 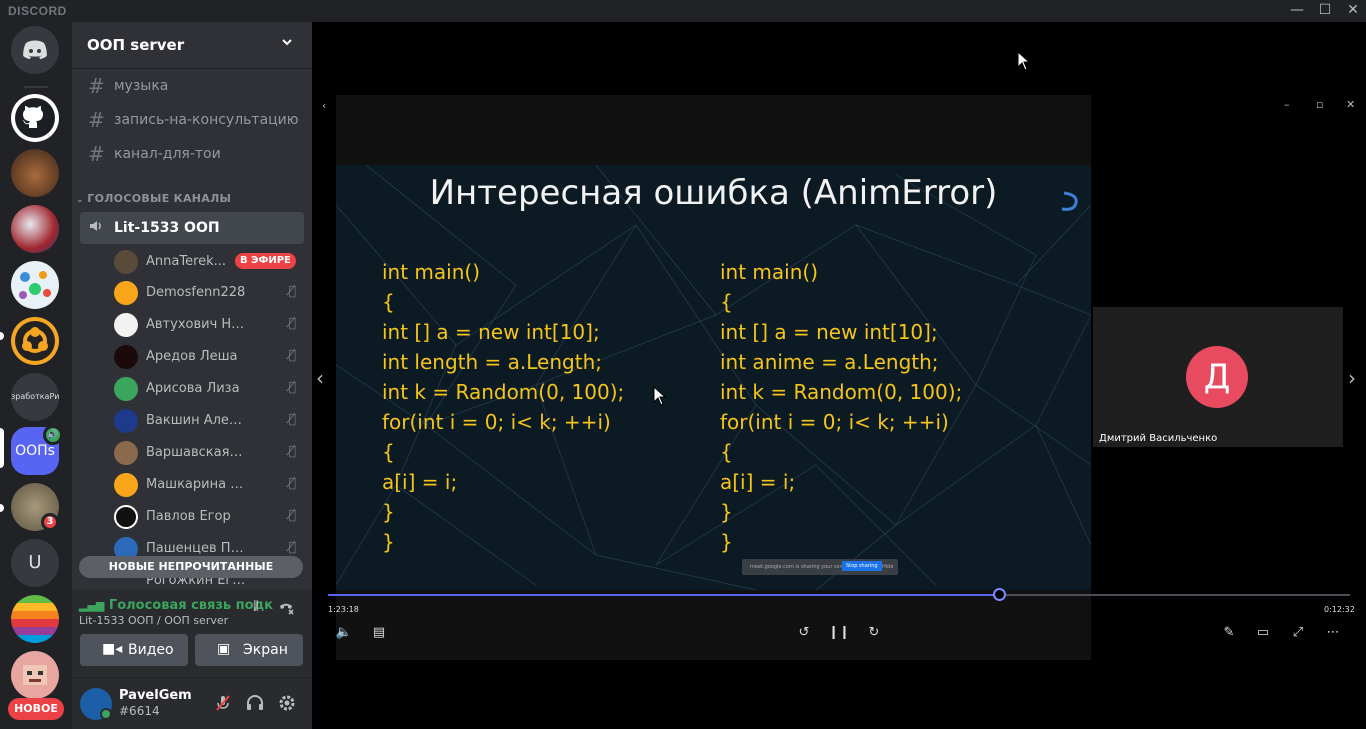 I want to click on hall-server-icon, so click(x=35, y=173).